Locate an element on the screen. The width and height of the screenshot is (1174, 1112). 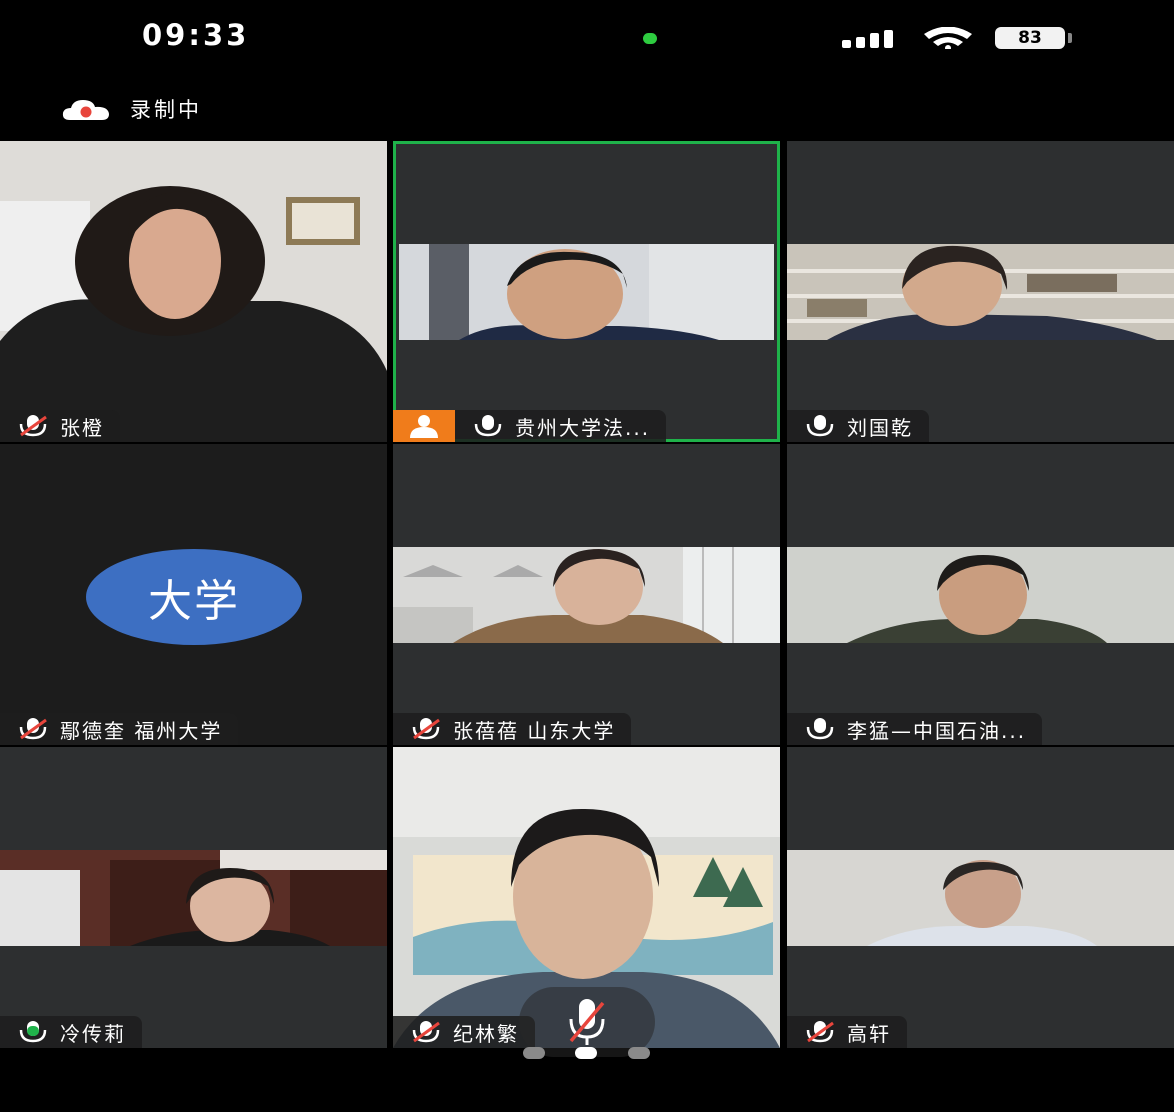
participant-nameplate: 张橙 is located at coordinates (60, 426).